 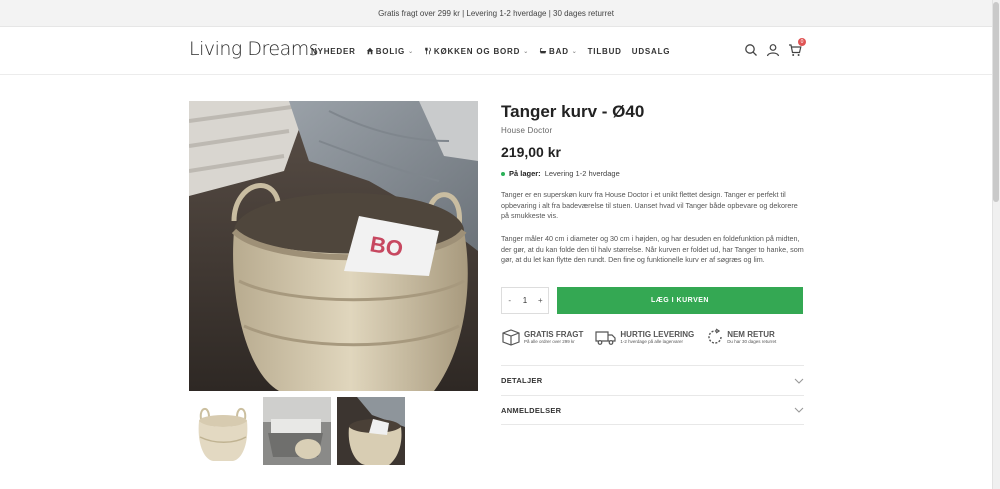 What do you see at coordinates (751, 334) in the screenshot?
I see `usp-title: NEM RETUR` at bounding box center [751, 334].